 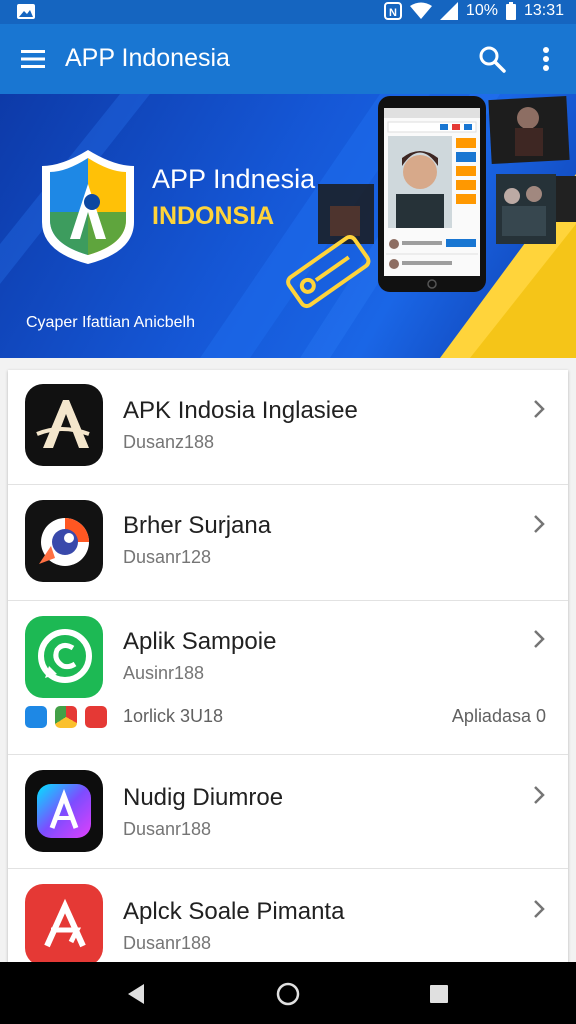 I want to click on banner-caption: Cyaper Ifattian Anicbelh, so click(x=110, y=322).